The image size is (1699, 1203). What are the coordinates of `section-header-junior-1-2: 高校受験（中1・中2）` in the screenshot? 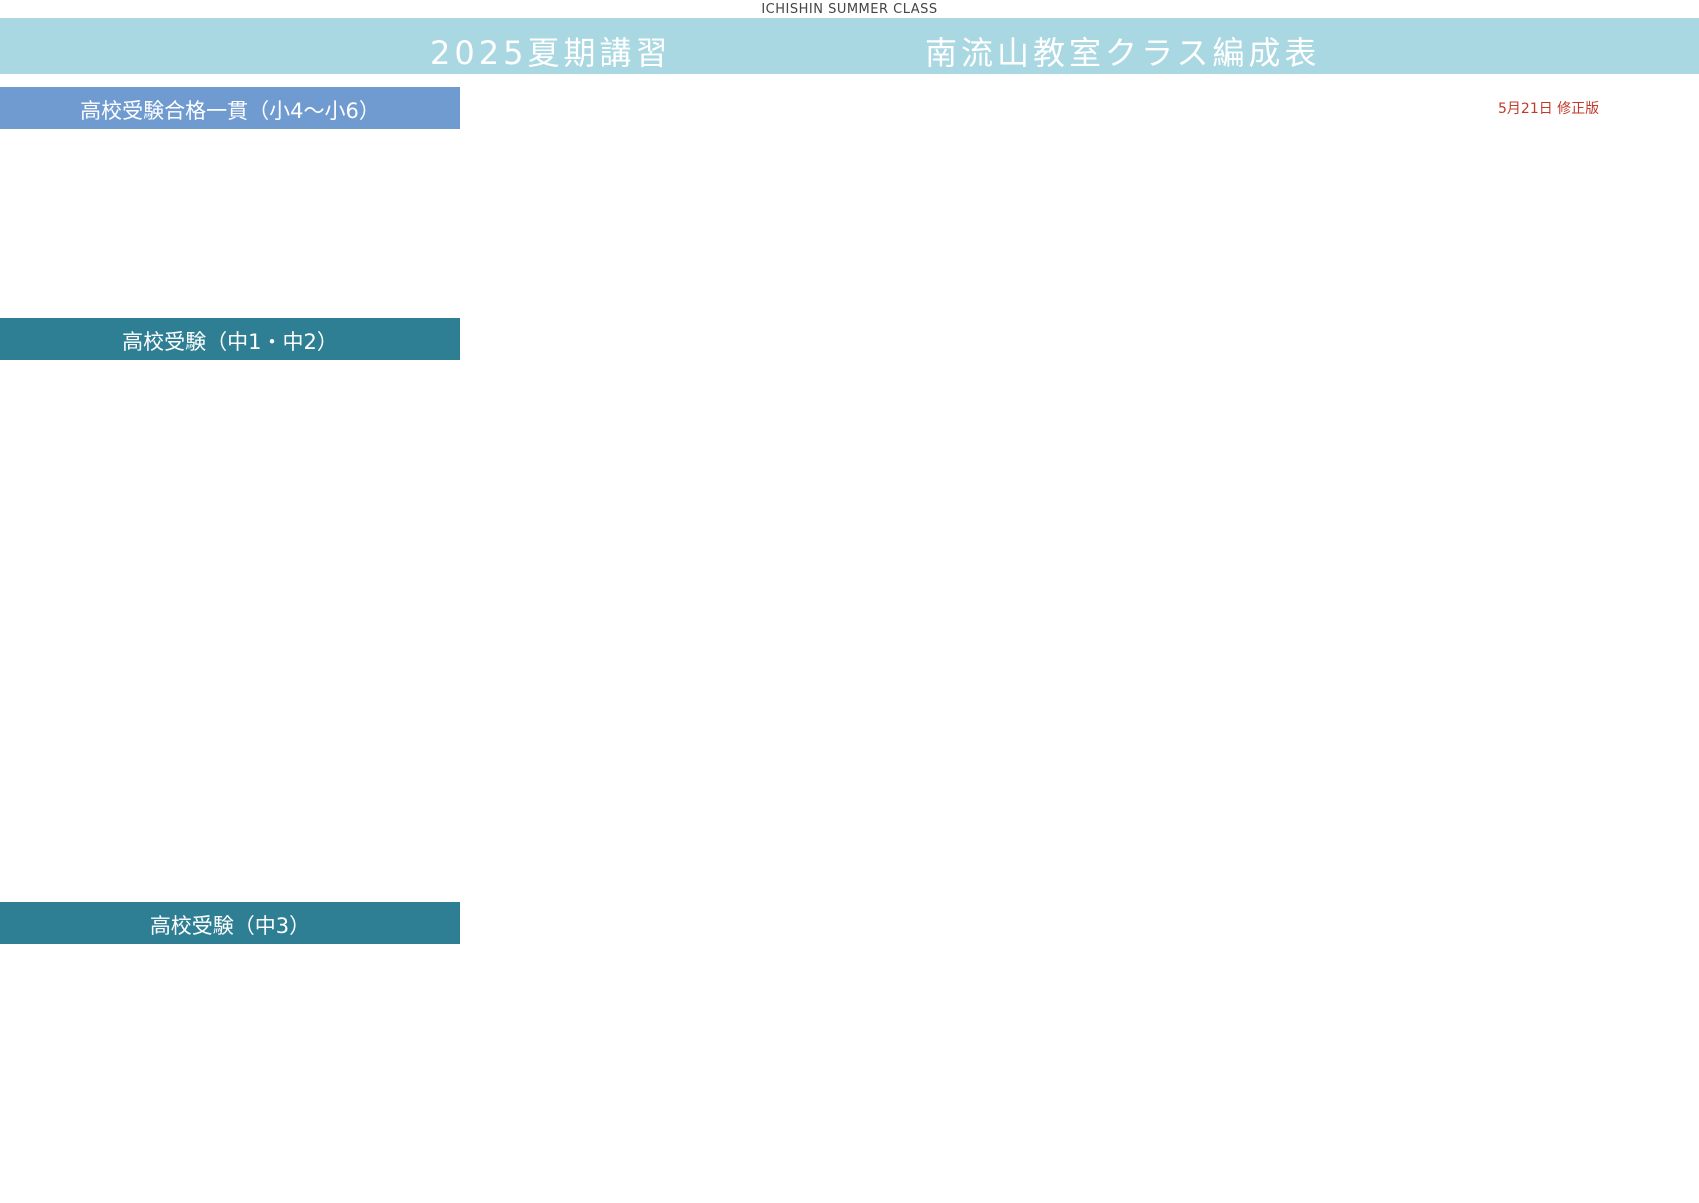 It's located at (230, 339).